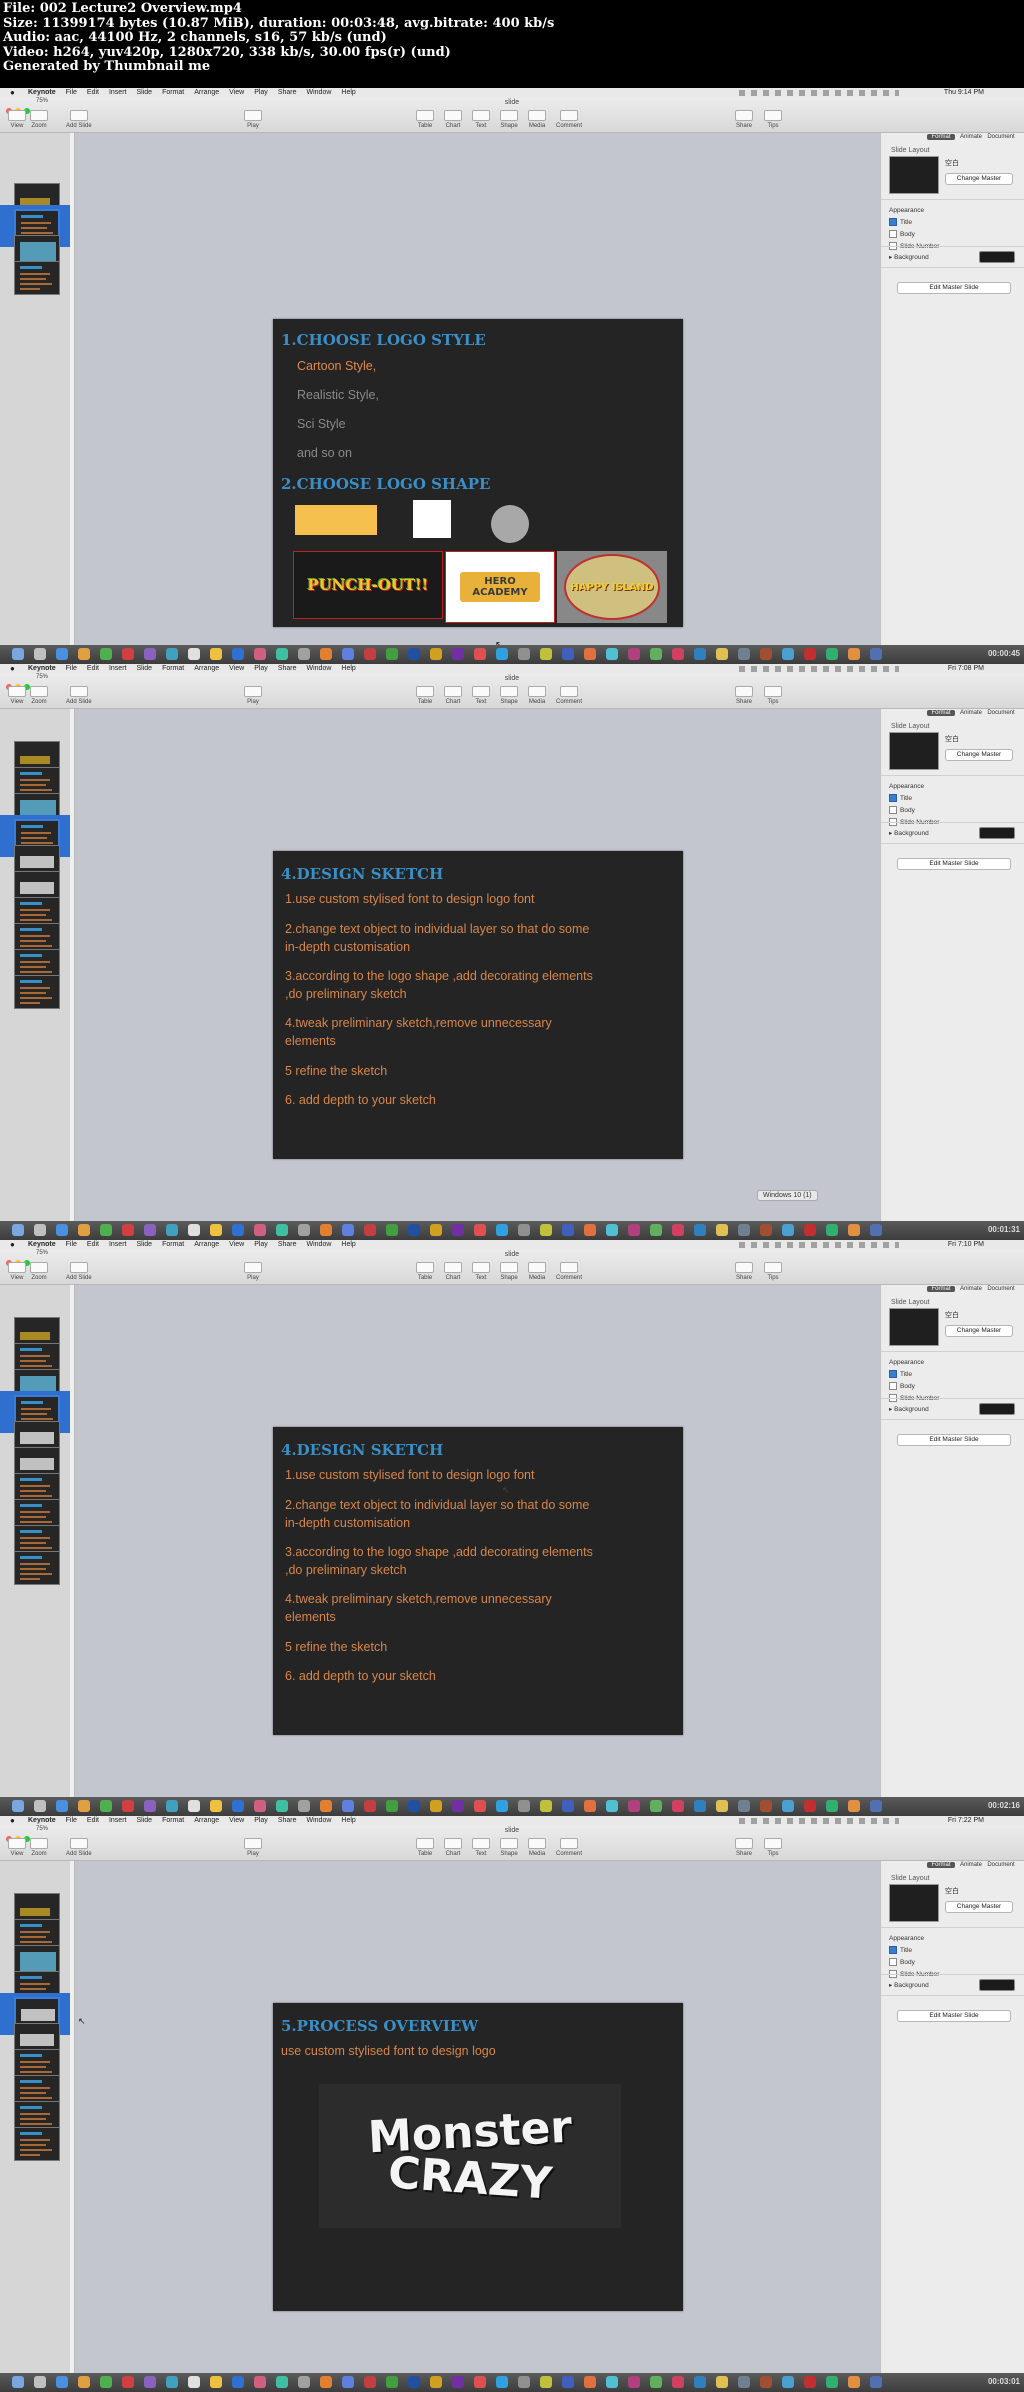 This screenshot has height=2392, width=1024. What do you see at coordinates (510, 524) in the screenshot?
I see `circle-shape` at bounding box center [510, 524].